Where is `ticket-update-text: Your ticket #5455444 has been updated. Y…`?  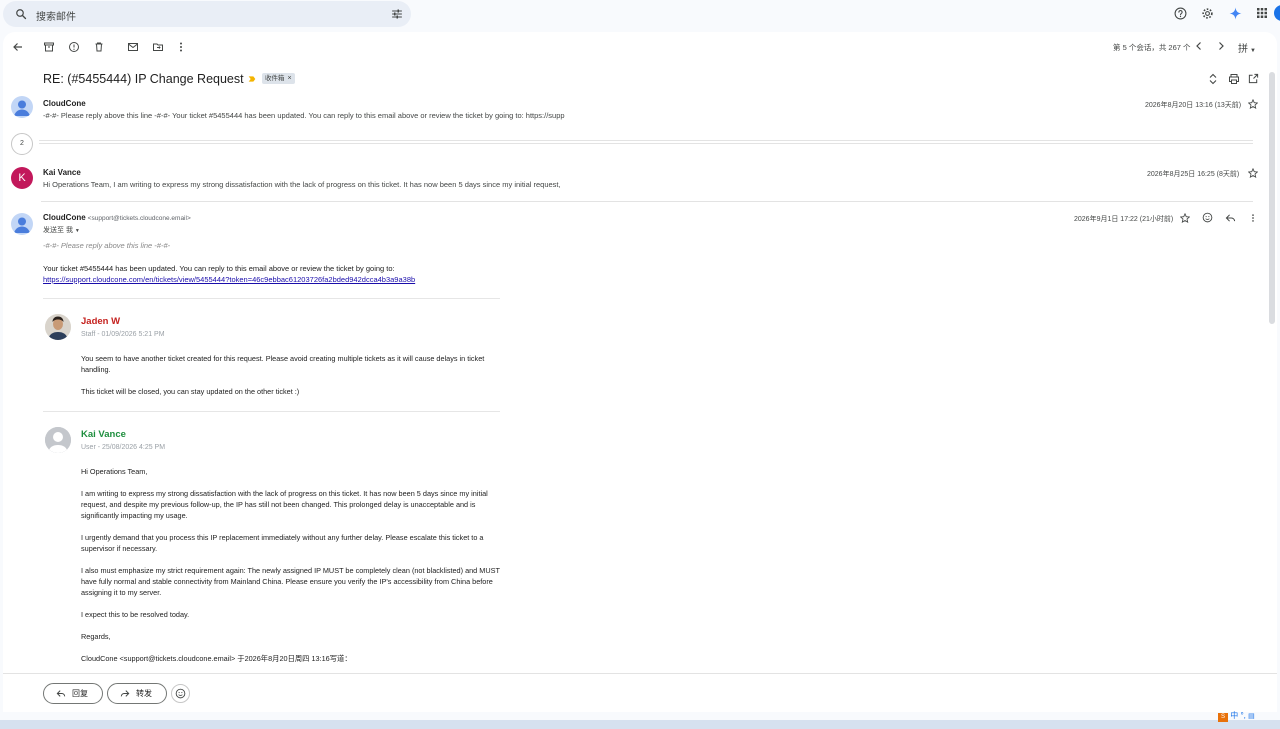 ticket-update-text: Your ticket #5455444 has been updated. Y… is located at coordinates (219, 268).